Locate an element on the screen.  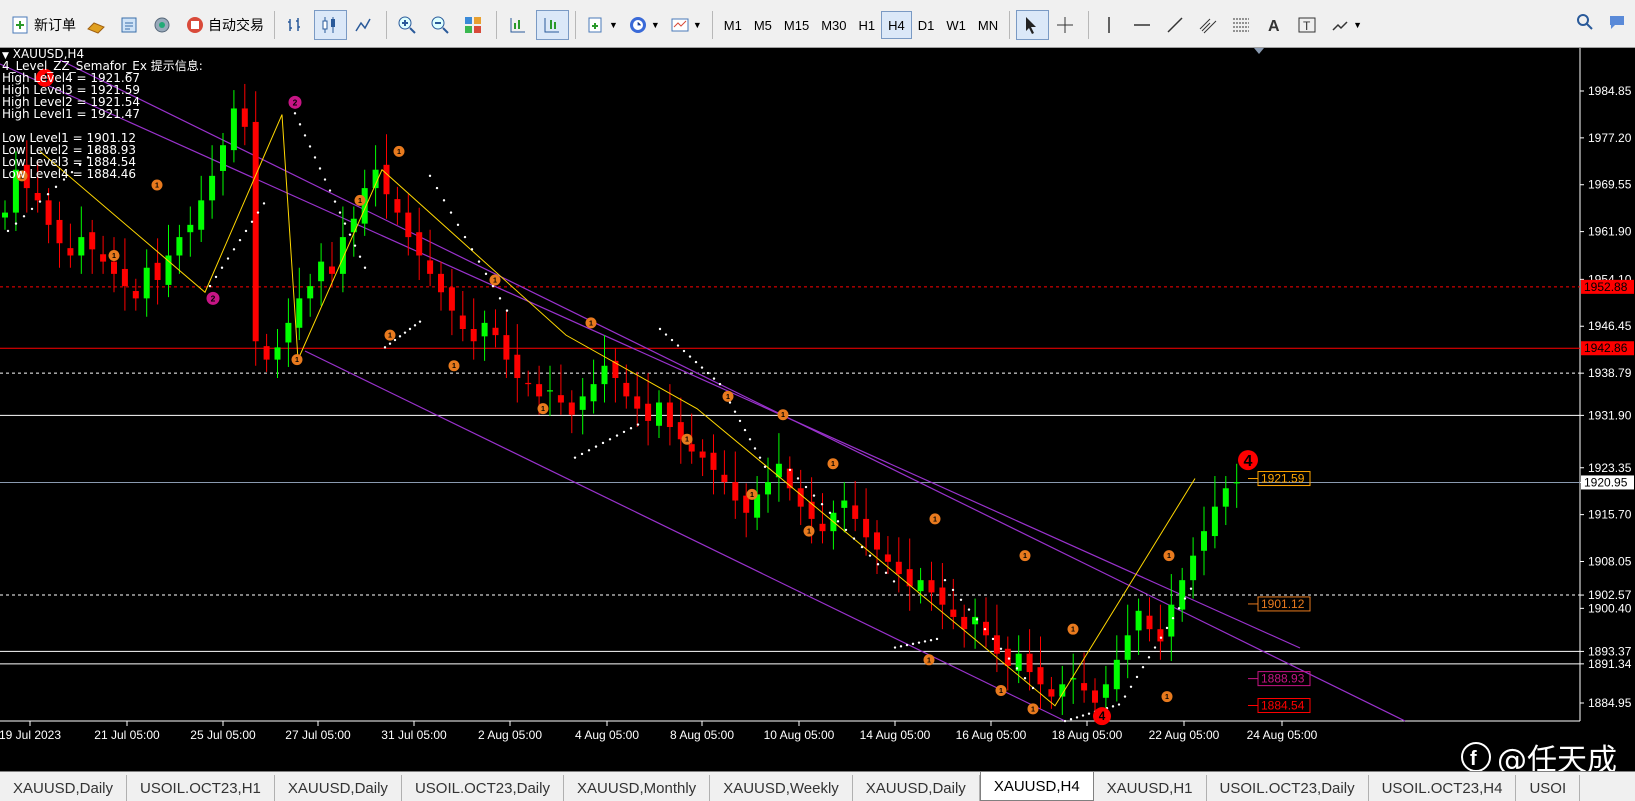
cursor-tool-button is located at coordinates (1033, 25).